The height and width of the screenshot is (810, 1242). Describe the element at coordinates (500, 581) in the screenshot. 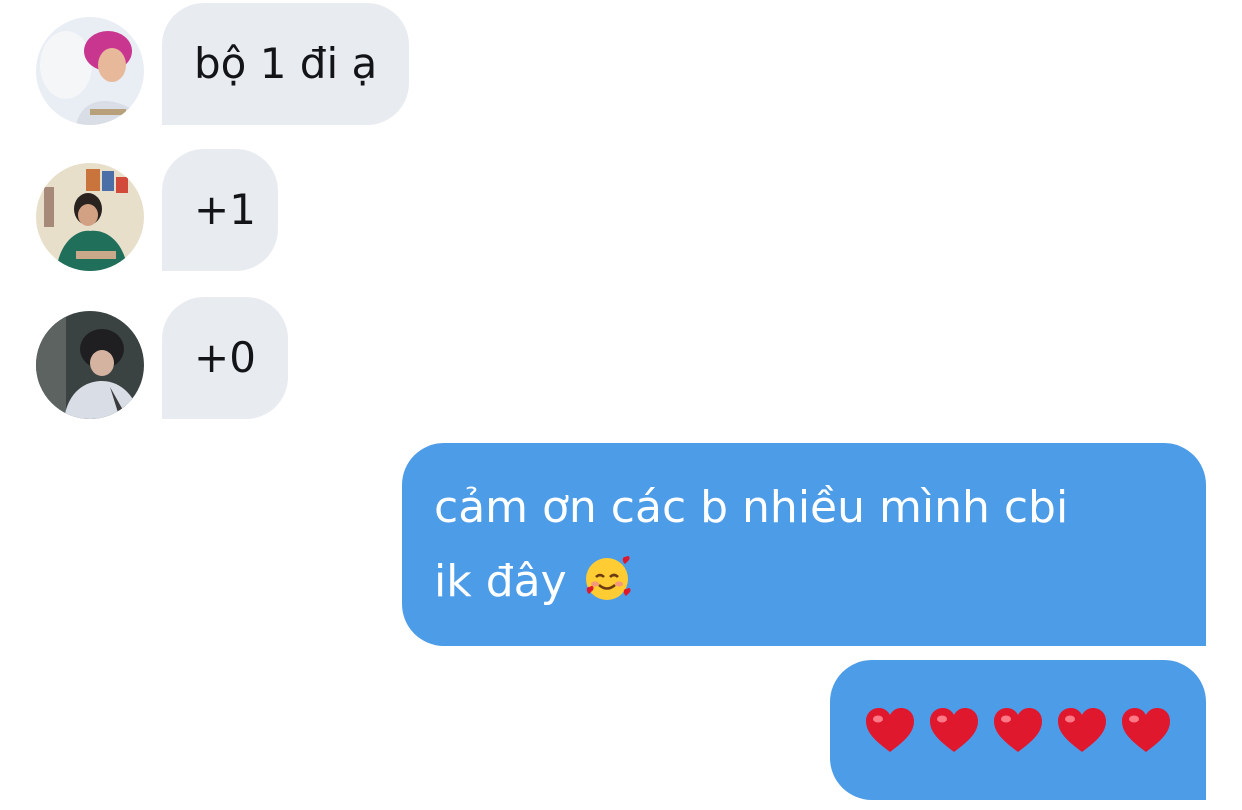

I see `message-text: ik đây` at that location.